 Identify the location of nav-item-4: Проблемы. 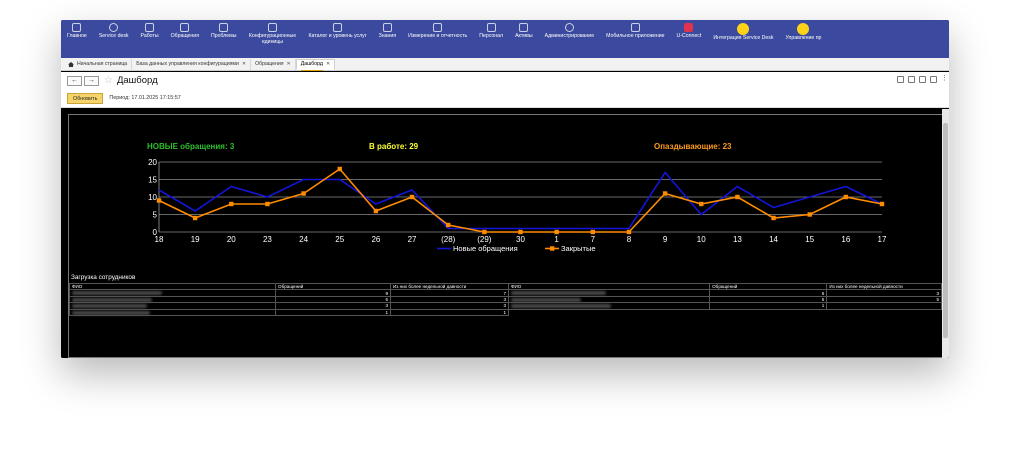
(223, 39).